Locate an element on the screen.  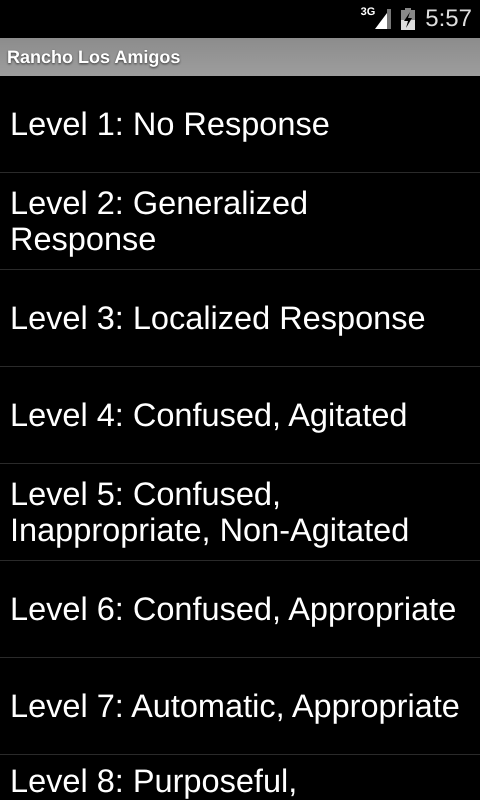
list-item: Level 5: Confused, Inappropriate, Non-Agitated is located at coordinates (240, 512).